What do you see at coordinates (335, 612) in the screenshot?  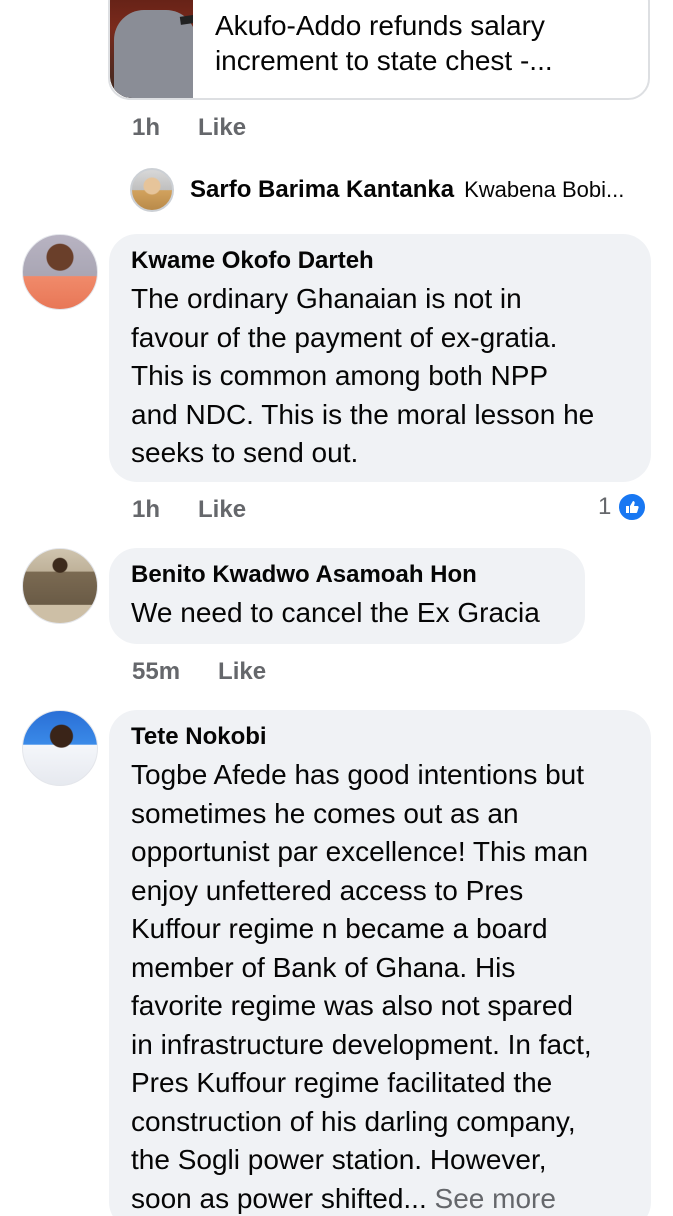 I see `comment-text: We need to cancel the Ex Gracia` at bounding box center [335, 612].